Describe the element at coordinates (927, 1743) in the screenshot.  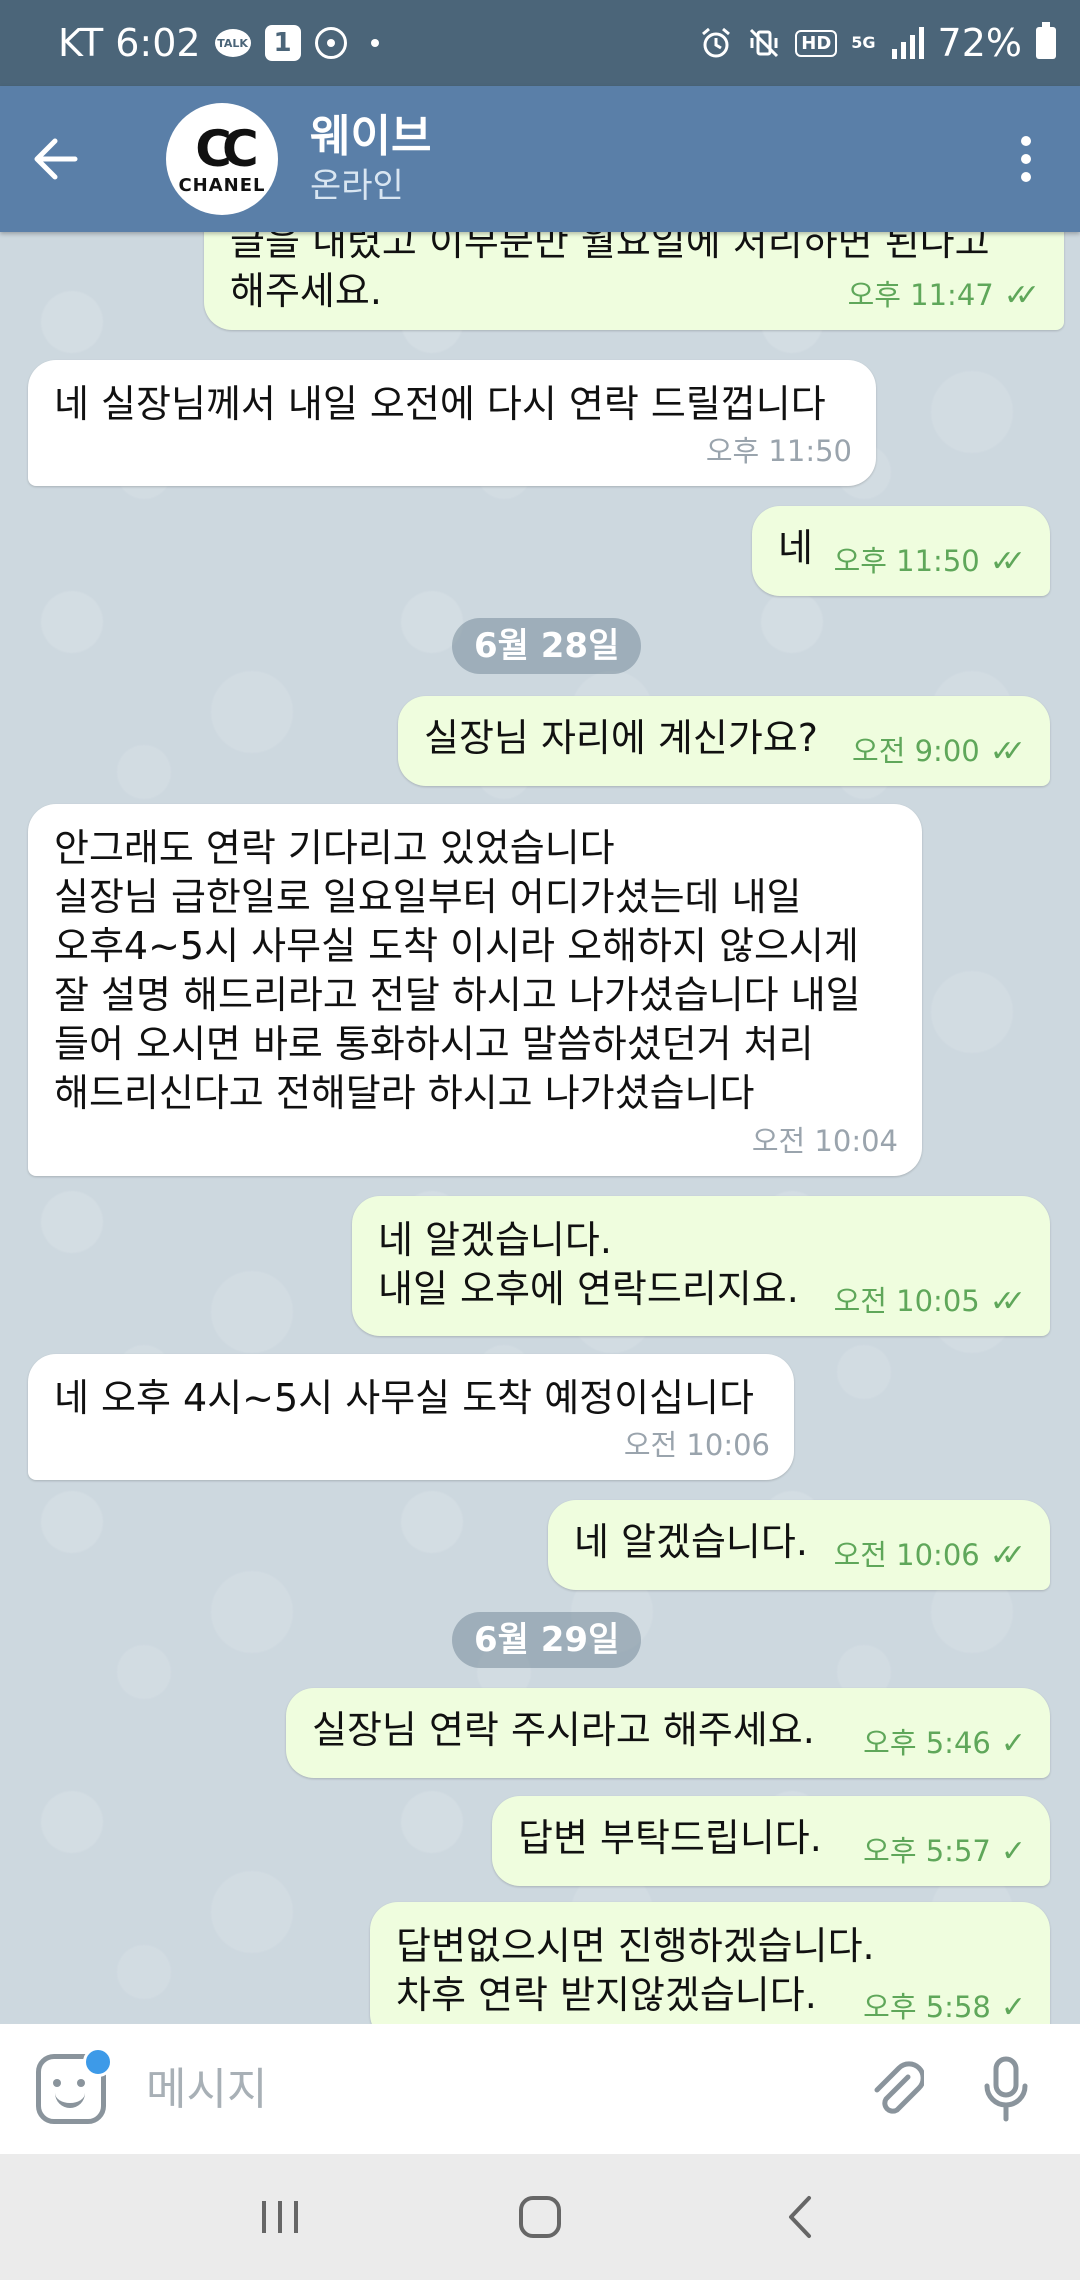
I see `message-time: 오후 5:46` at that location.